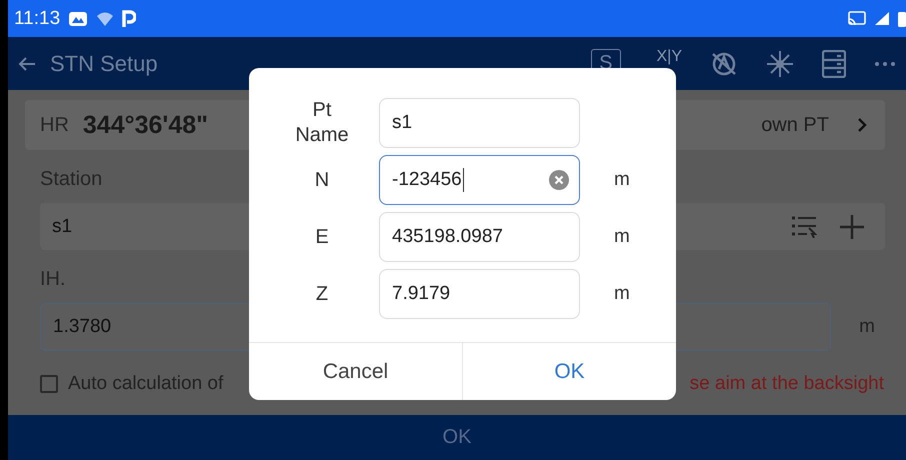  What do you see at coordinates (322, 237) in the screenshot?
I see `field-label: E` at bounding box center [322, 237].